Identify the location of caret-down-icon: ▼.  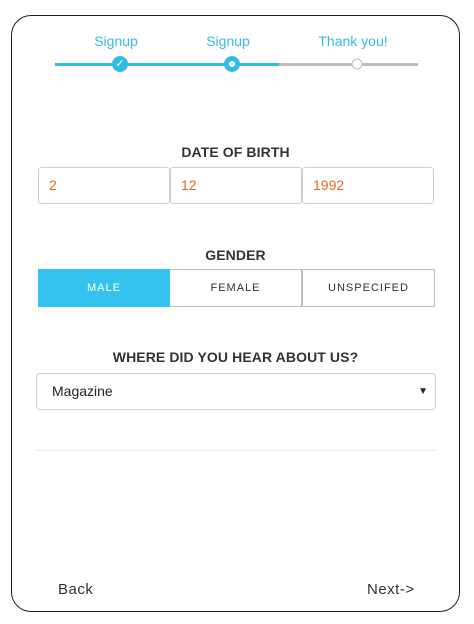
(423, 391).